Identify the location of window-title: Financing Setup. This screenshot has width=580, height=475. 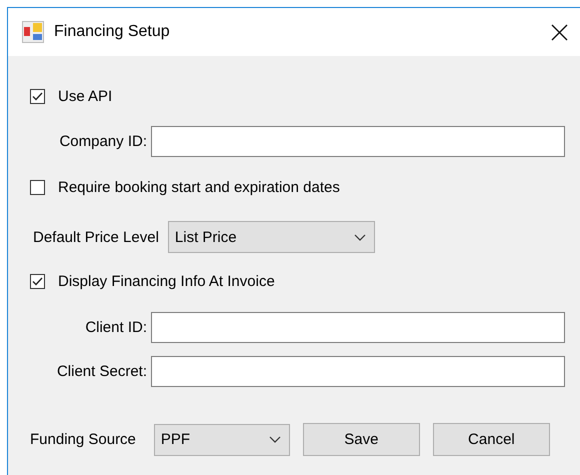
(112, 32).